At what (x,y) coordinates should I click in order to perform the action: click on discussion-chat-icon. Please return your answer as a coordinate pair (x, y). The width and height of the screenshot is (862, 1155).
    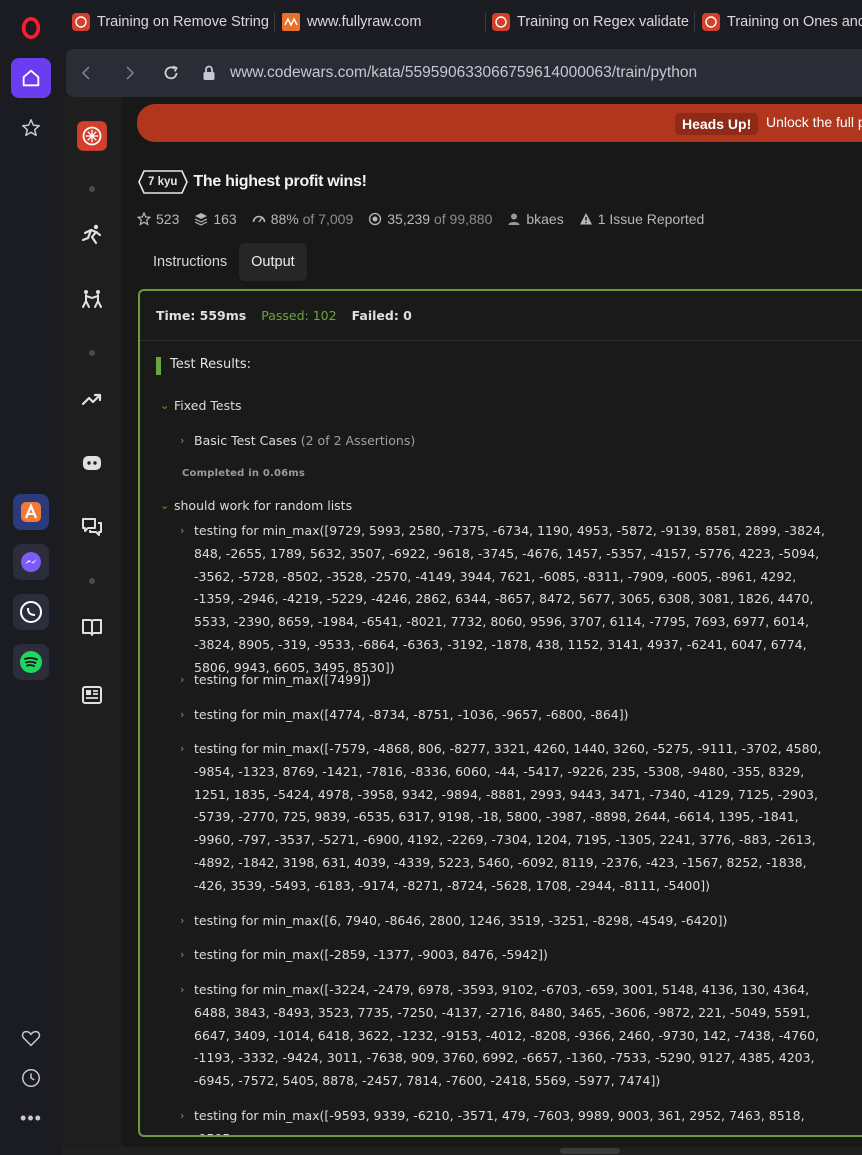
    Looking at the image, I should click on (92, 527).